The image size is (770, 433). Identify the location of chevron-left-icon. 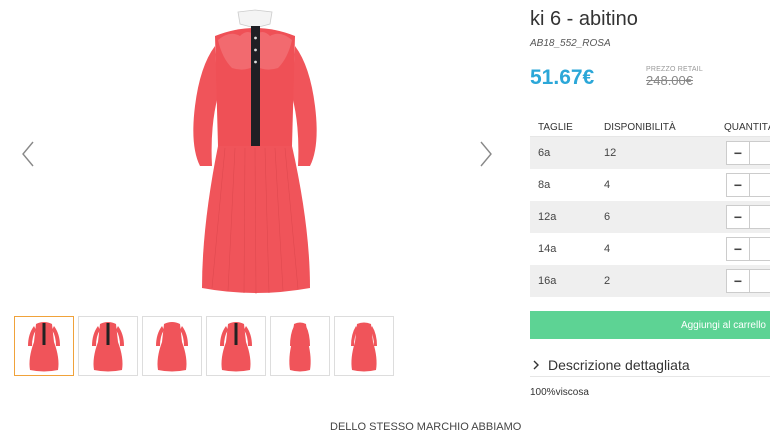
(28, 154).